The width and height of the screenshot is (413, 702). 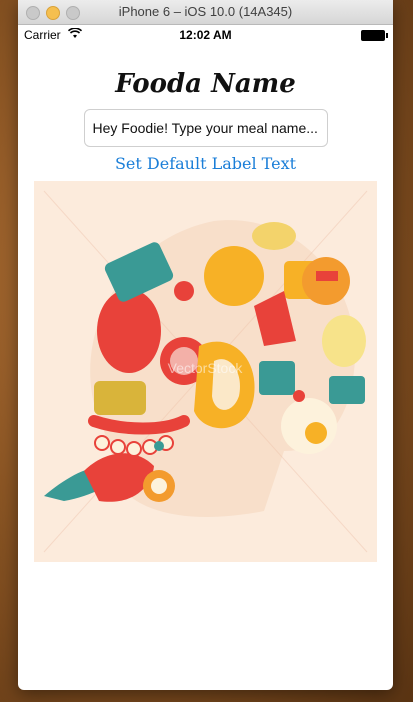 I want to click on set-default-label-button: Set Default Label Text, so click(x=205, y=163).